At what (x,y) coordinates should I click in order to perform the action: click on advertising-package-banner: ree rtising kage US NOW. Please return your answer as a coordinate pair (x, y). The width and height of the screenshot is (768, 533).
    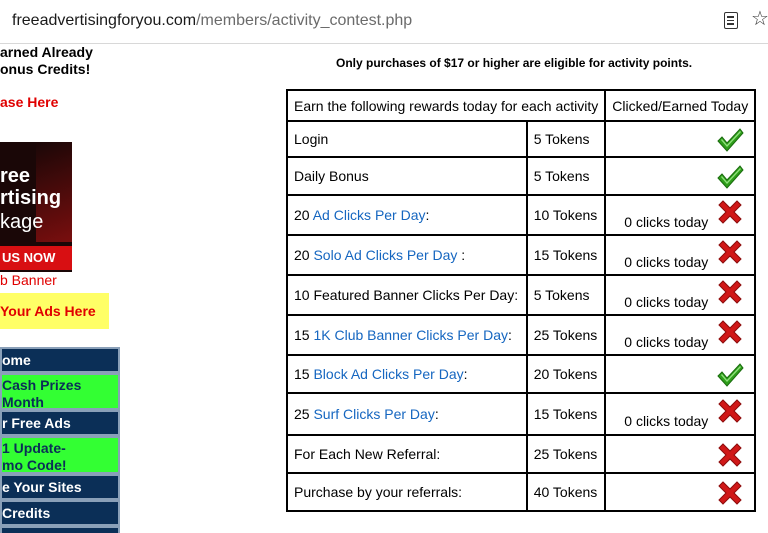
    Looking at the image, I should click on (36, 207).